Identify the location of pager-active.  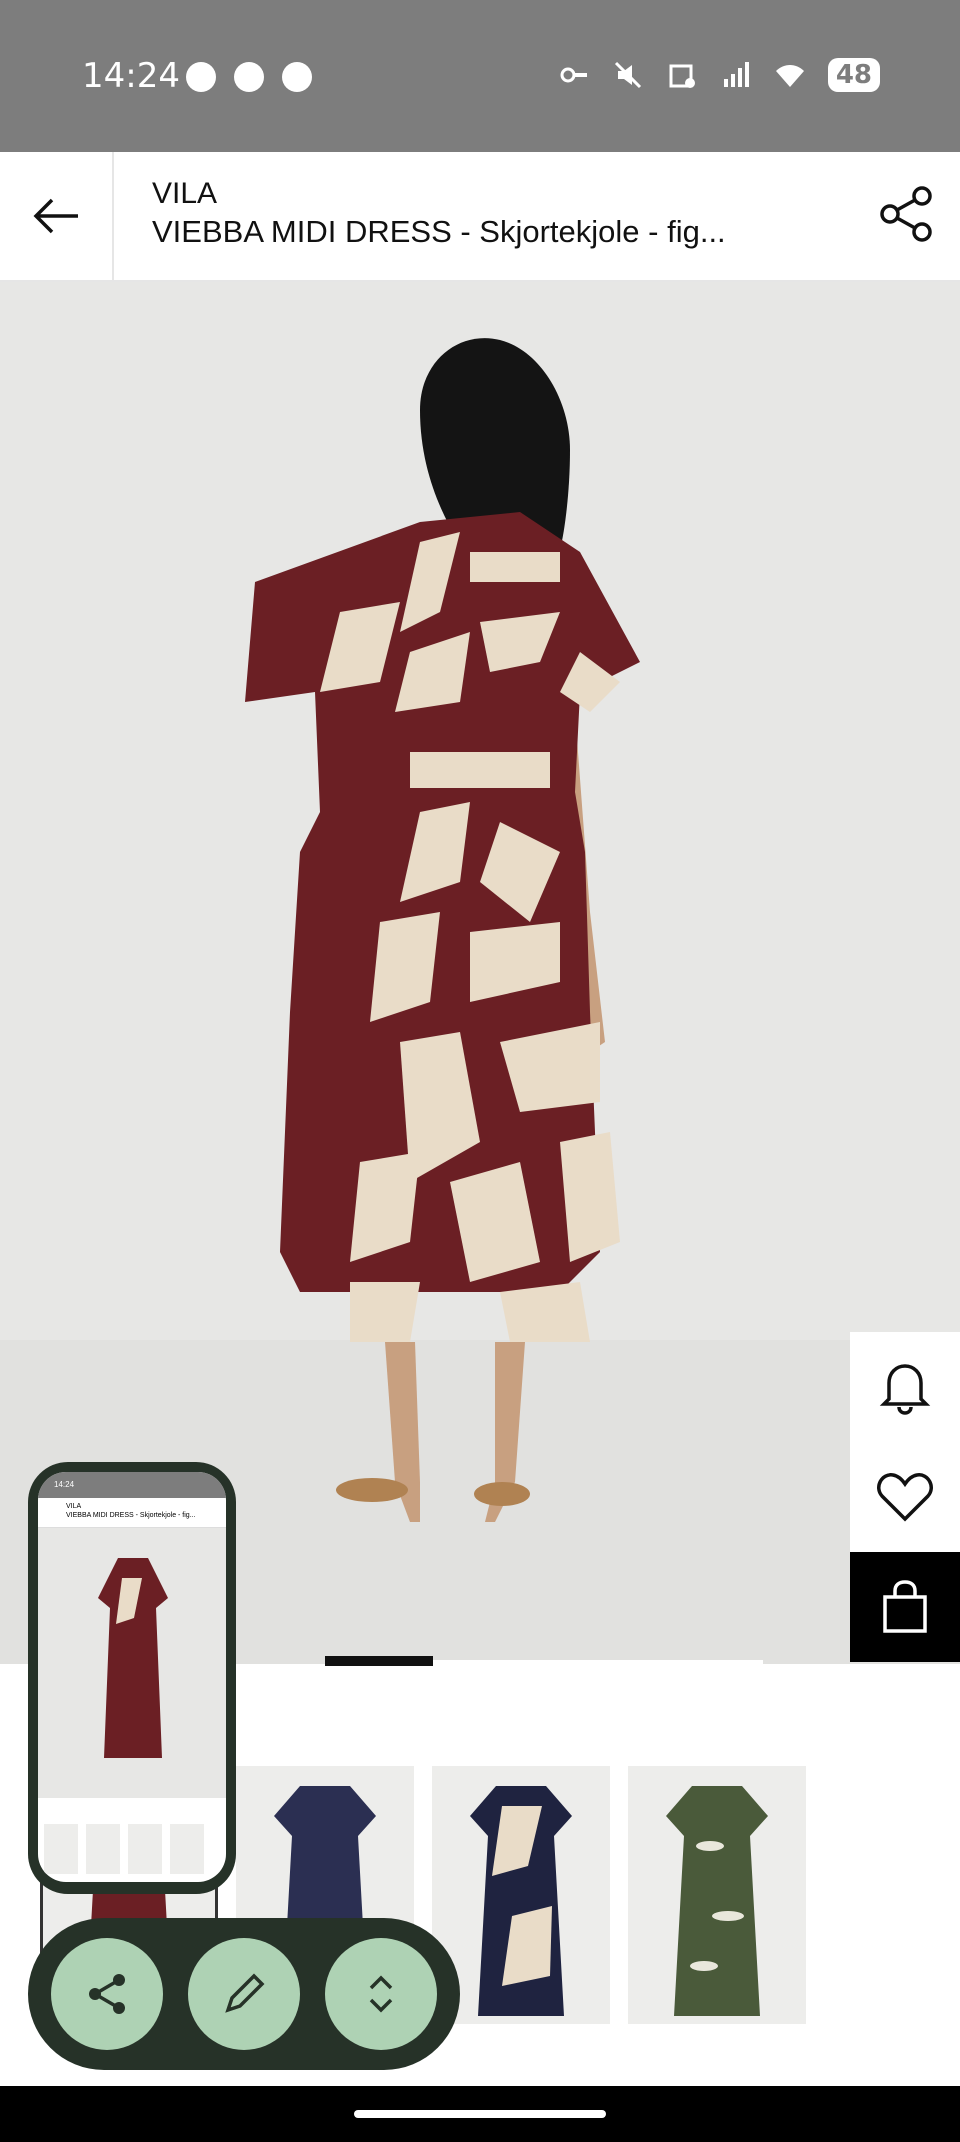
(379, 1661).